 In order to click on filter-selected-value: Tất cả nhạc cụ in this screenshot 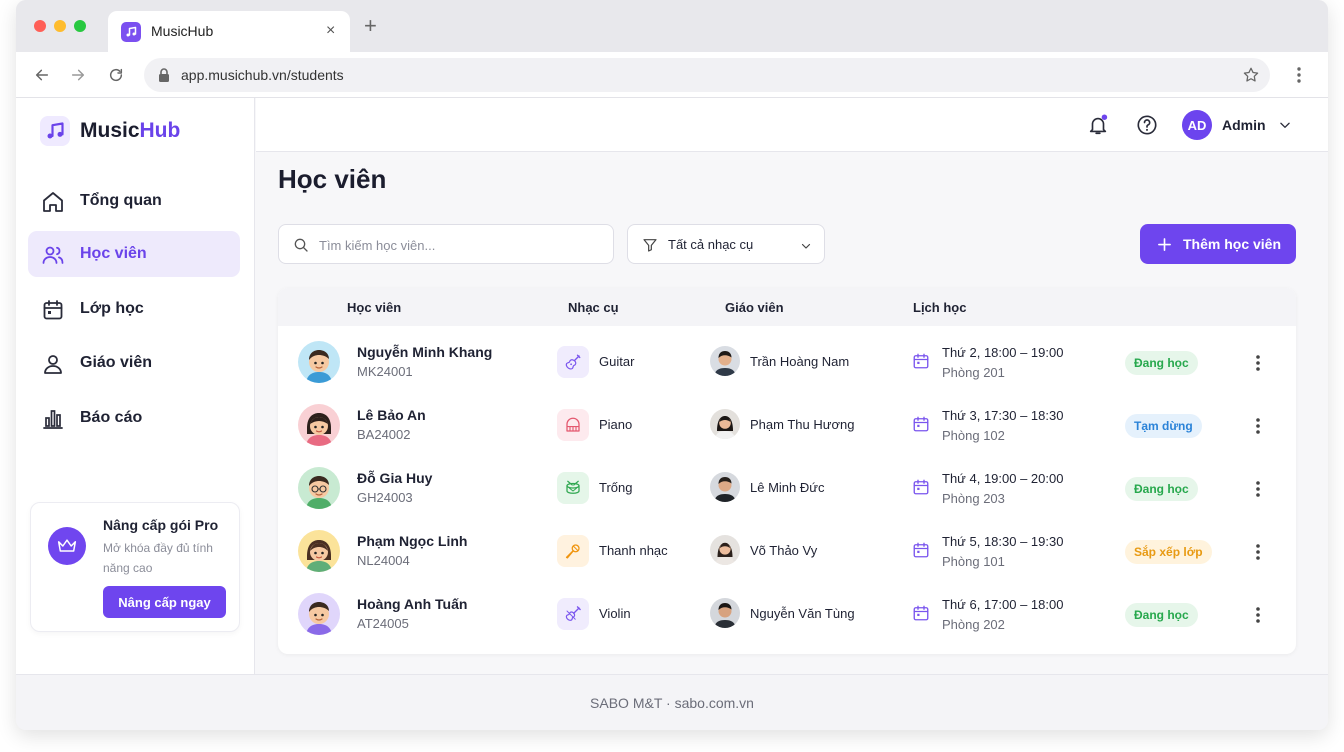, I will do `click(711, 244)`.